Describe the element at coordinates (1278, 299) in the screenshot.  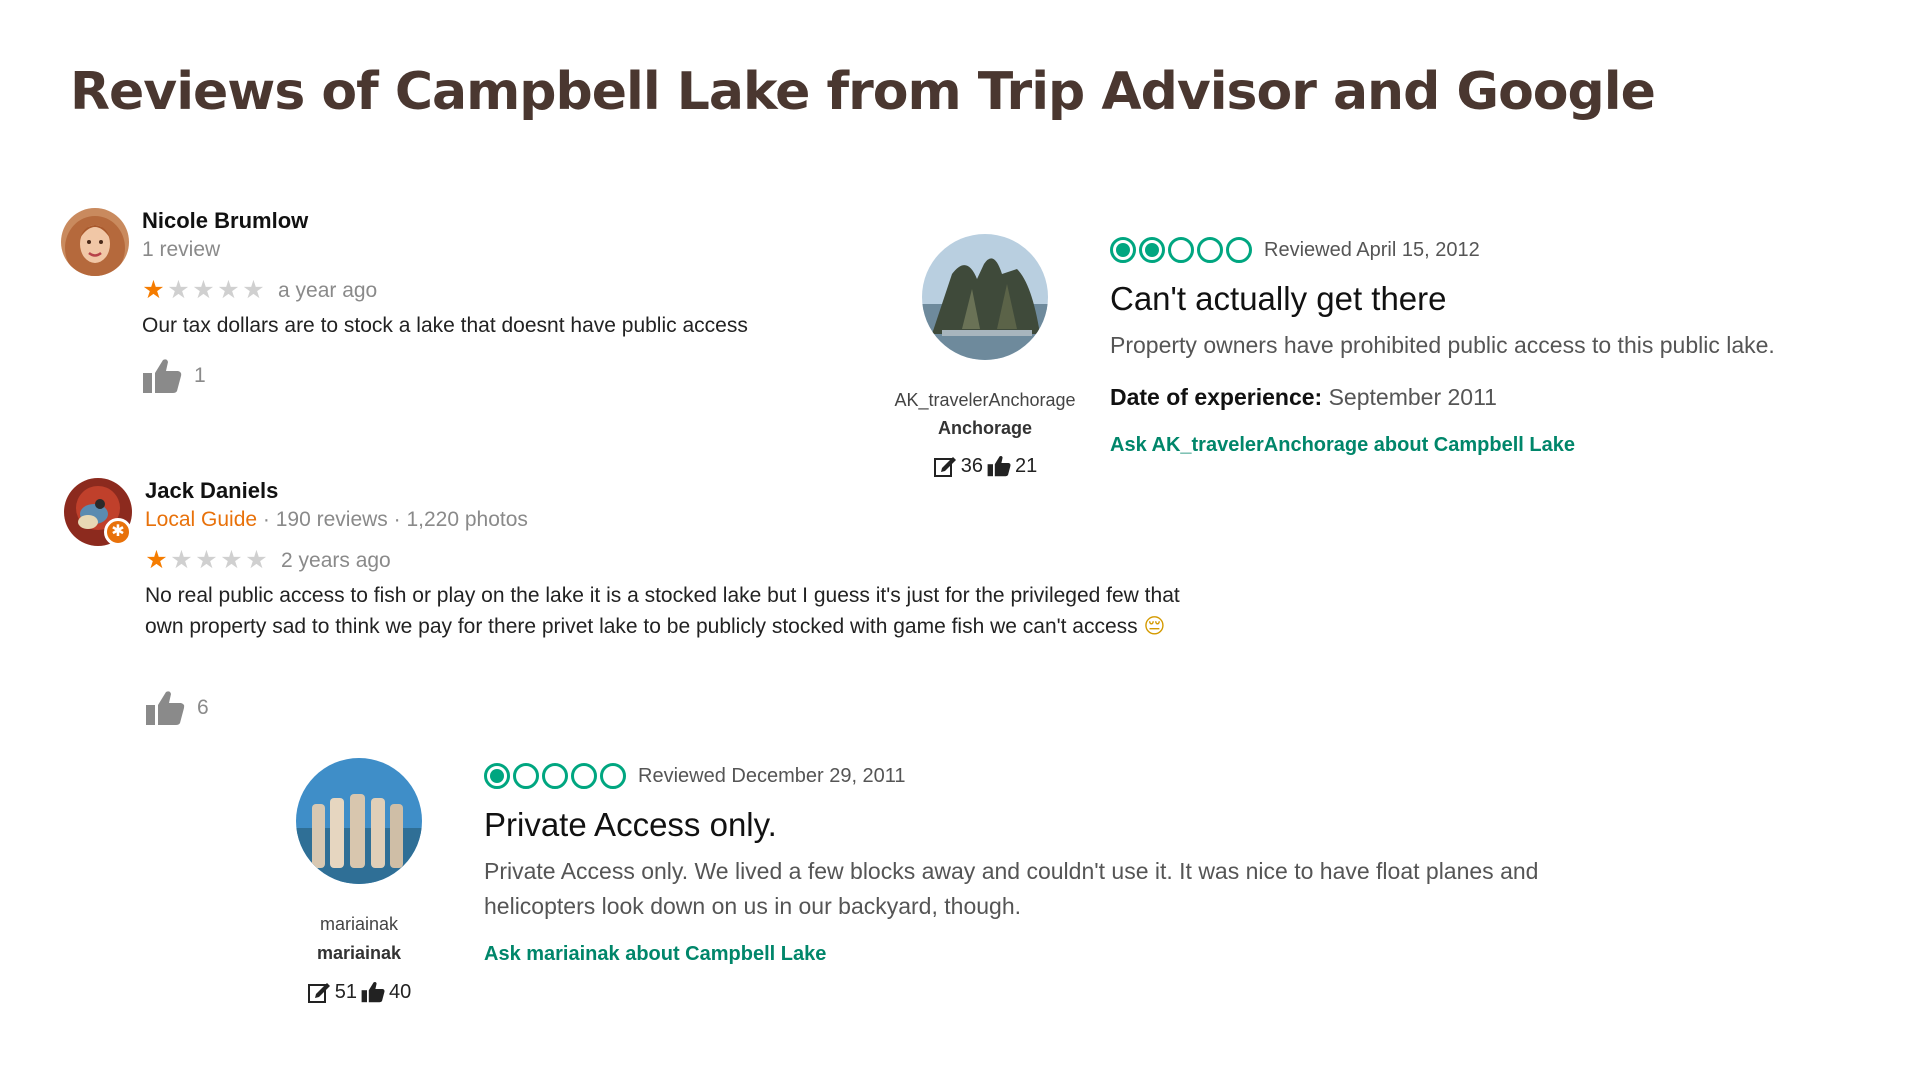
I see `review-title: Can't actually get there` at that location.